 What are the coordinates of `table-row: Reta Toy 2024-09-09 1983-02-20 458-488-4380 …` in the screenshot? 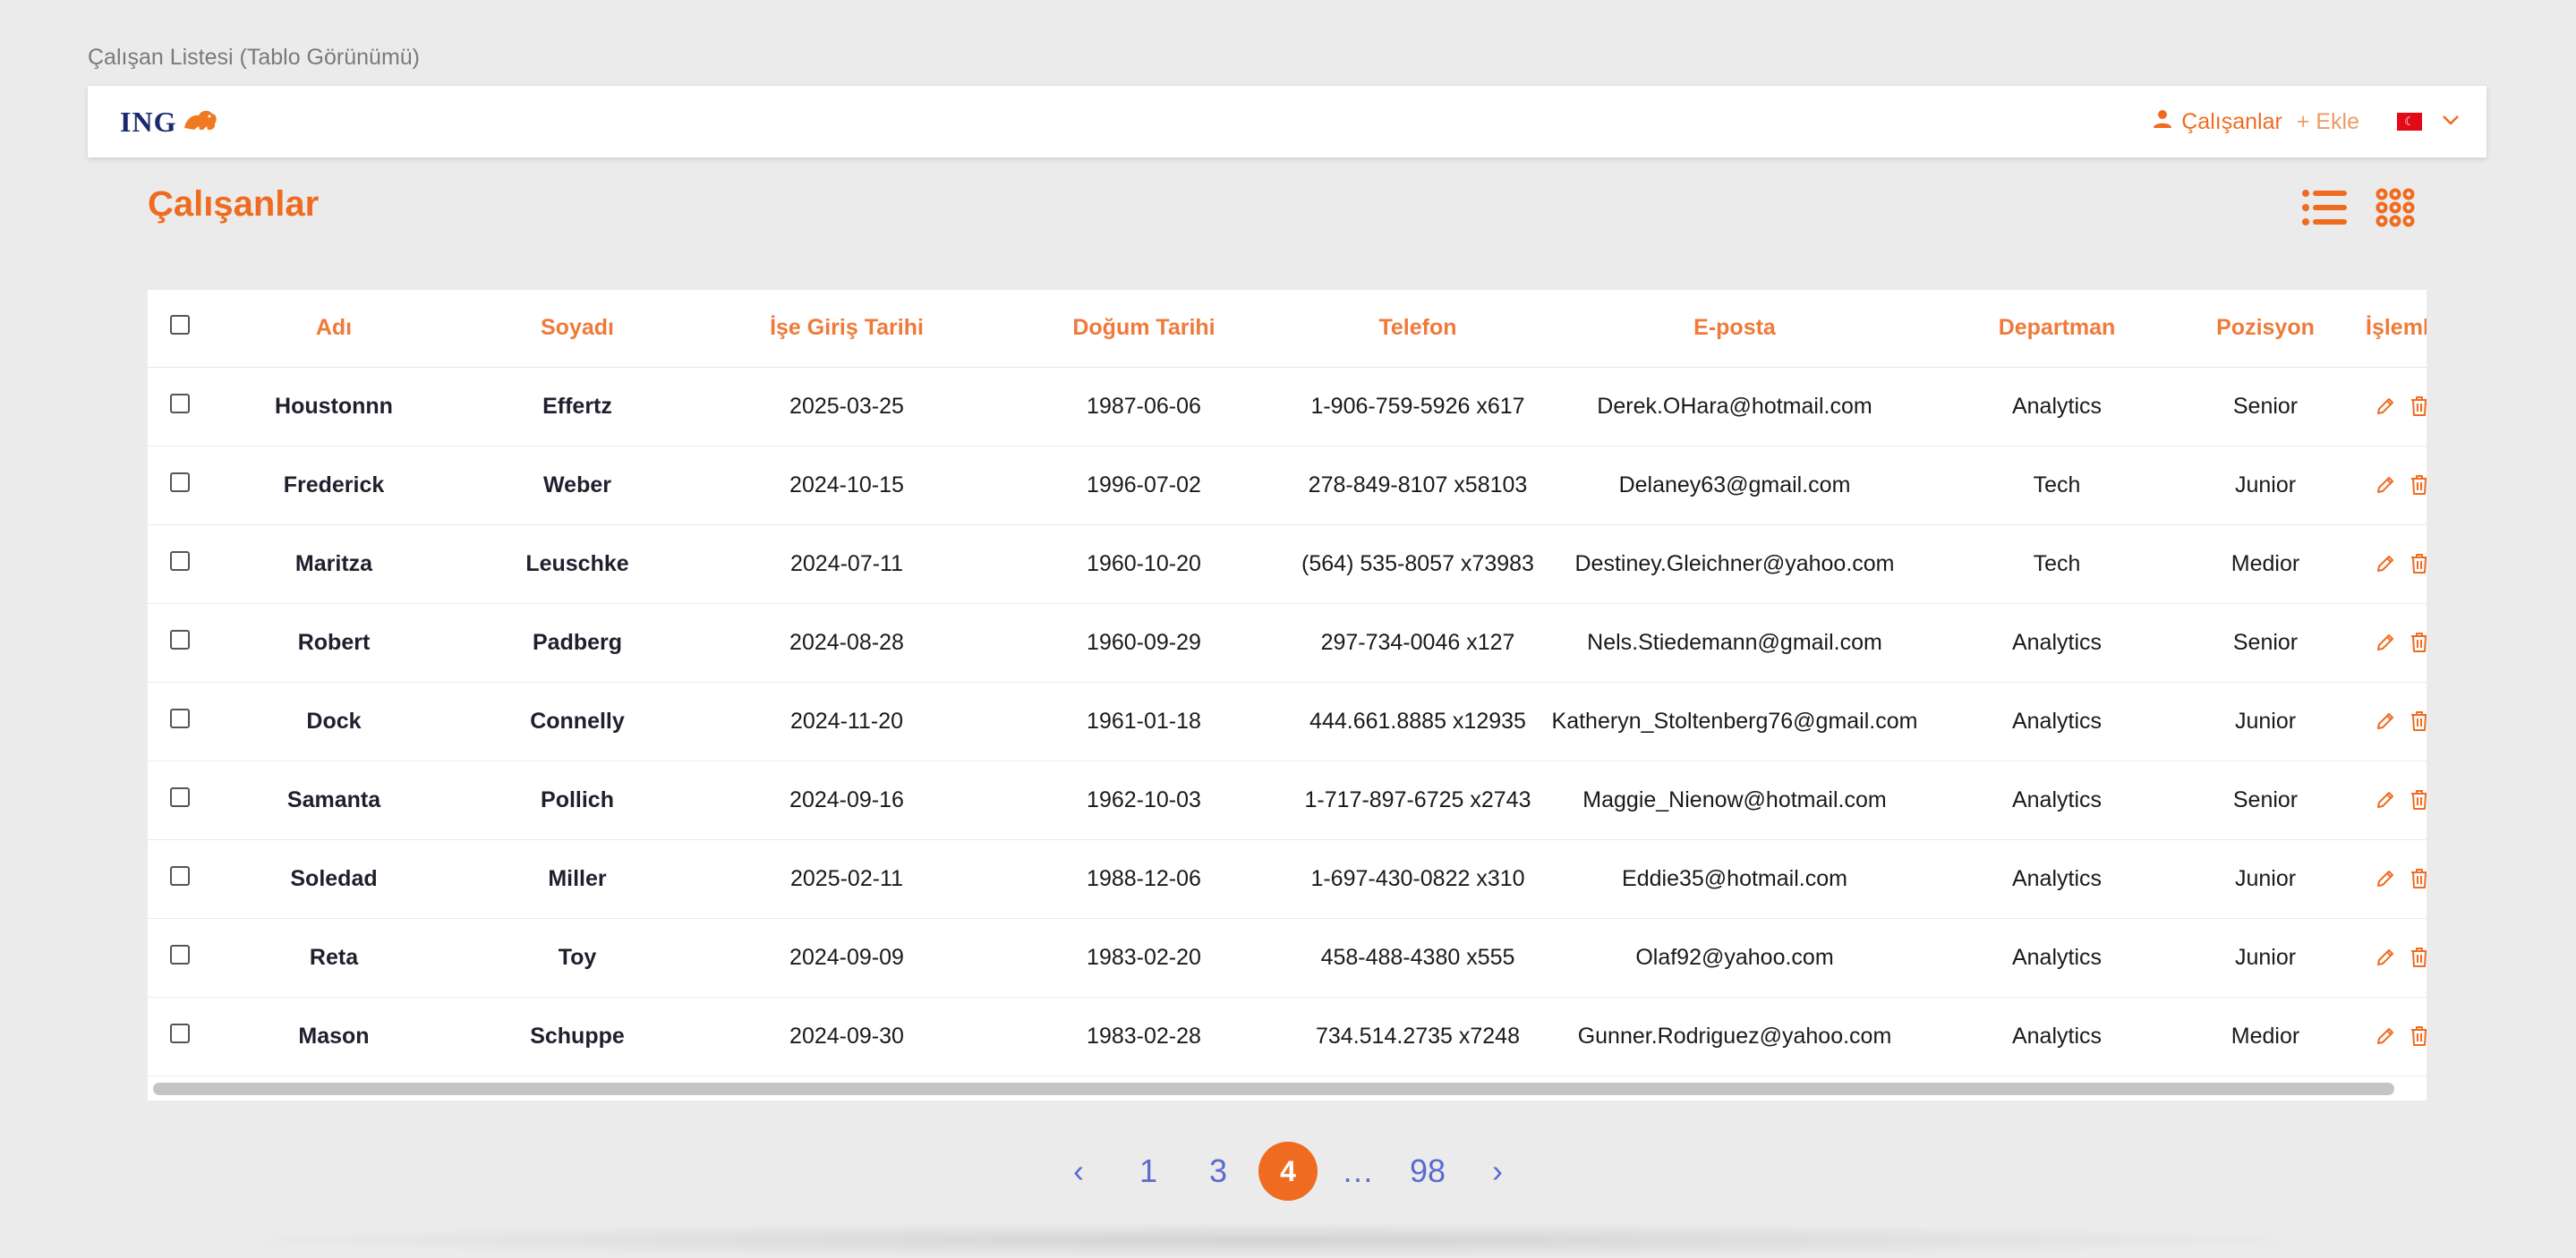 It's located at (1287, 958).